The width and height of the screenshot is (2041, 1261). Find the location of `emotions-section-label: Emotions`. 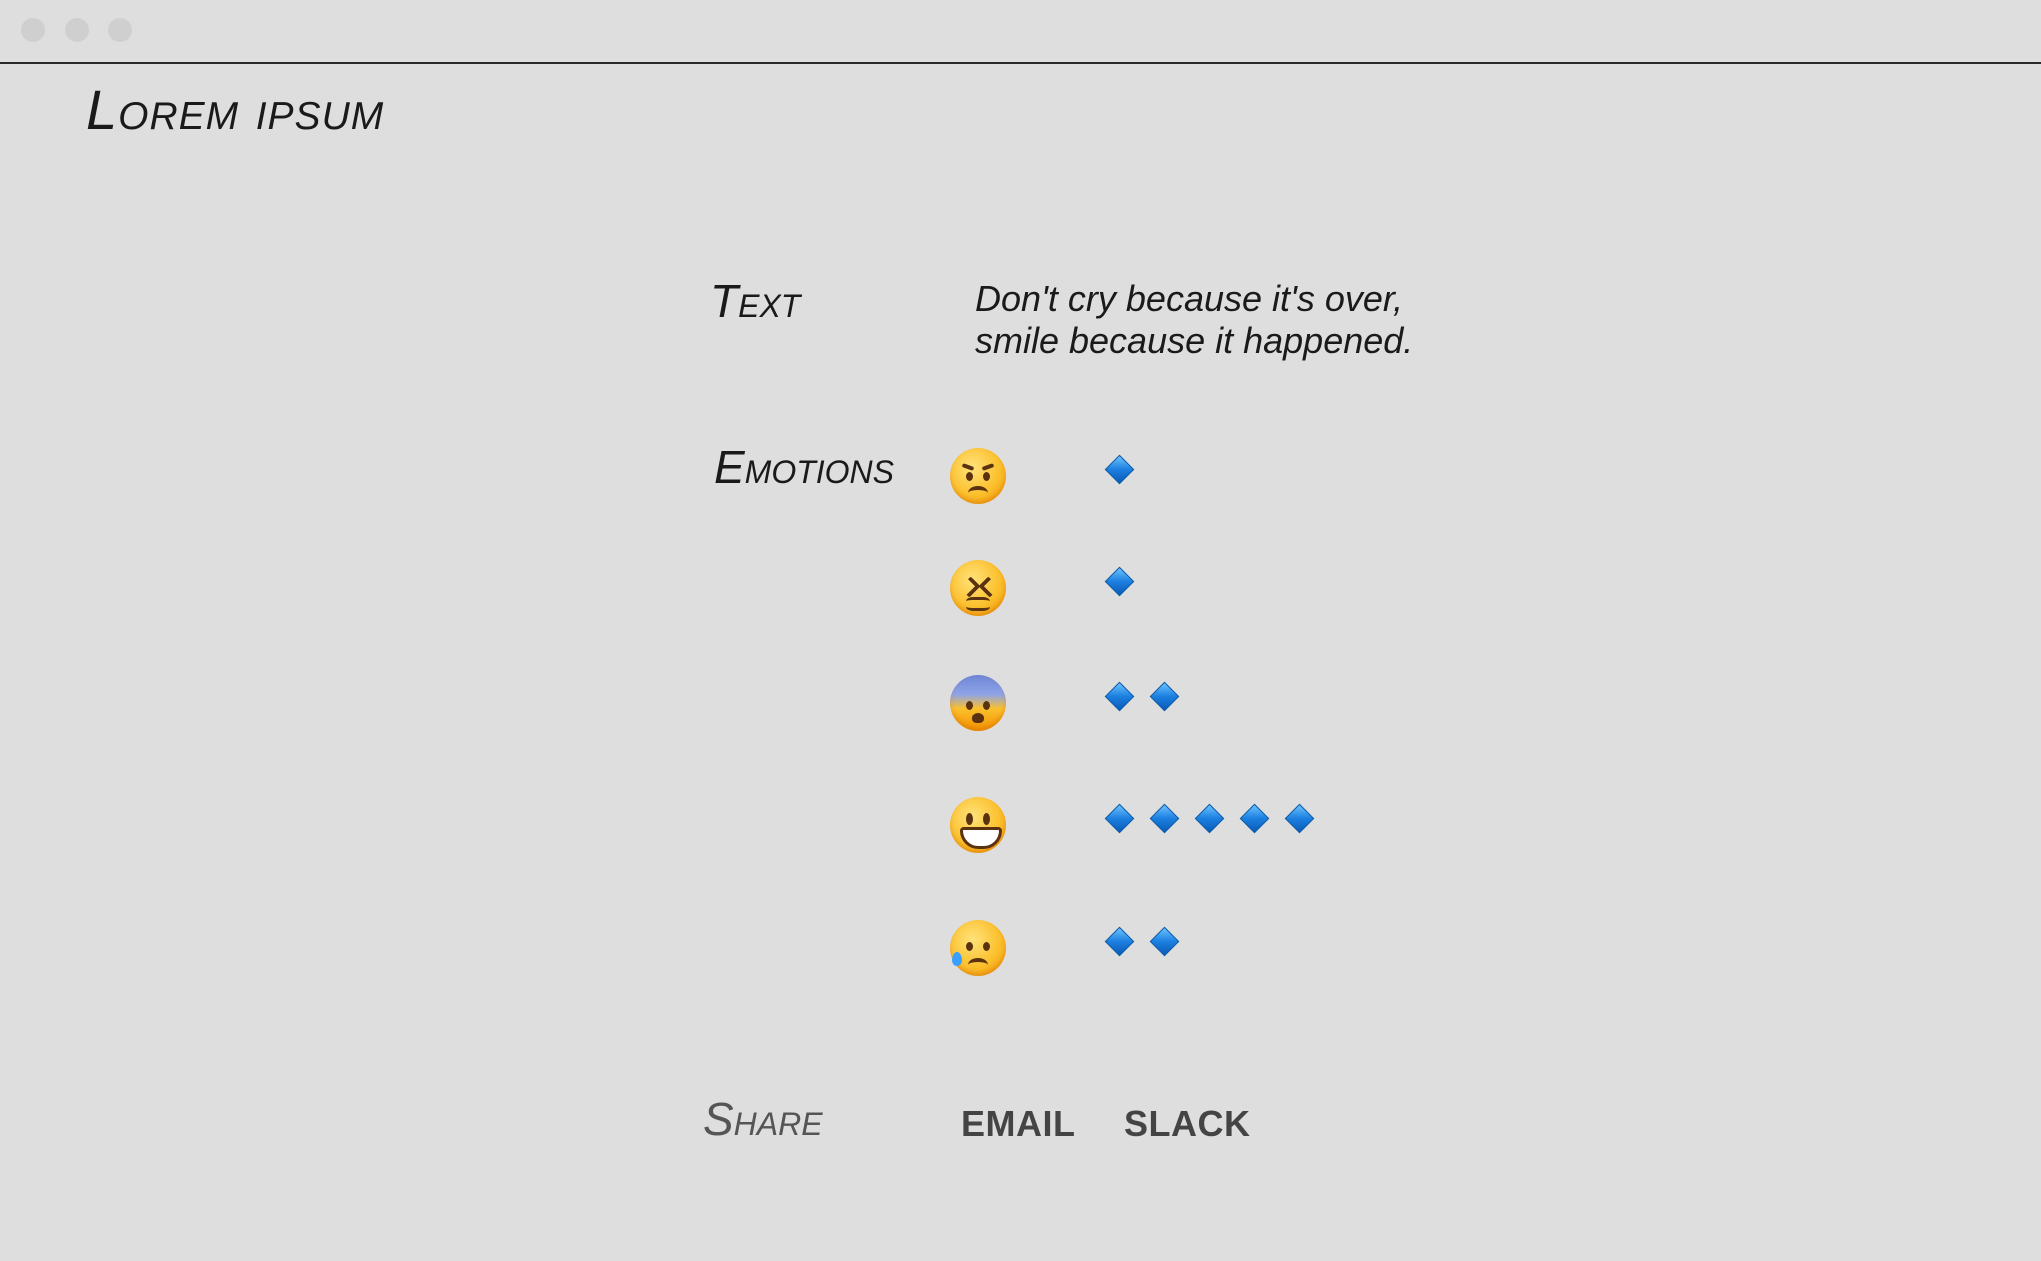

emotions-section-label: Emotions is located at coordinates (804, 467).